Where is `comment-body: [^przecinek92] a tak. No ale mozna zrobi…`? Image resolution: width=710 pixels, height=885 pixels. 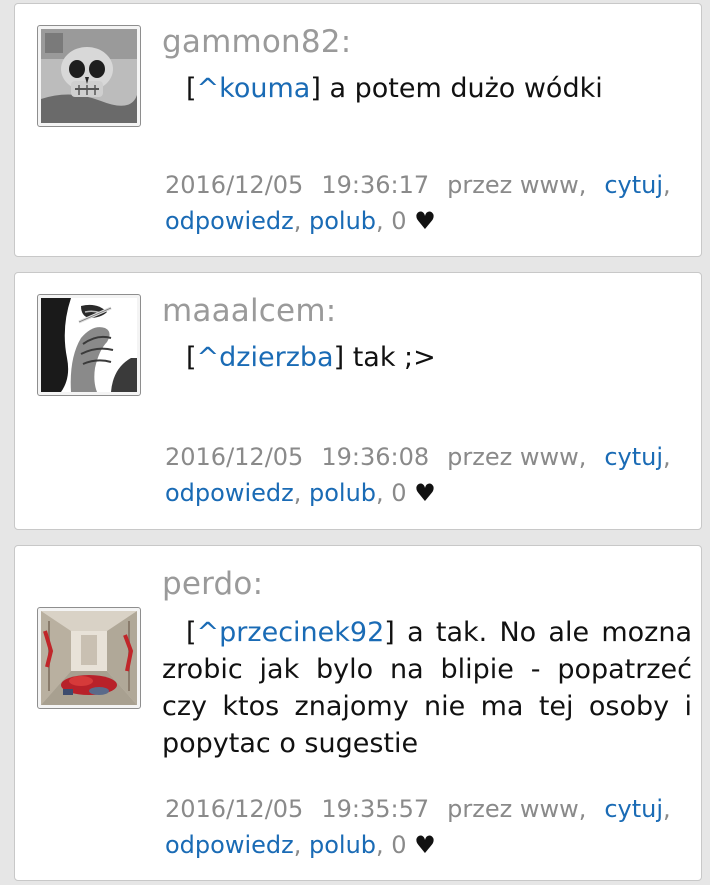
comment-body: [^przecinek92] a tak. No ale mozna zrobi… is located at coordinates (427, 688).